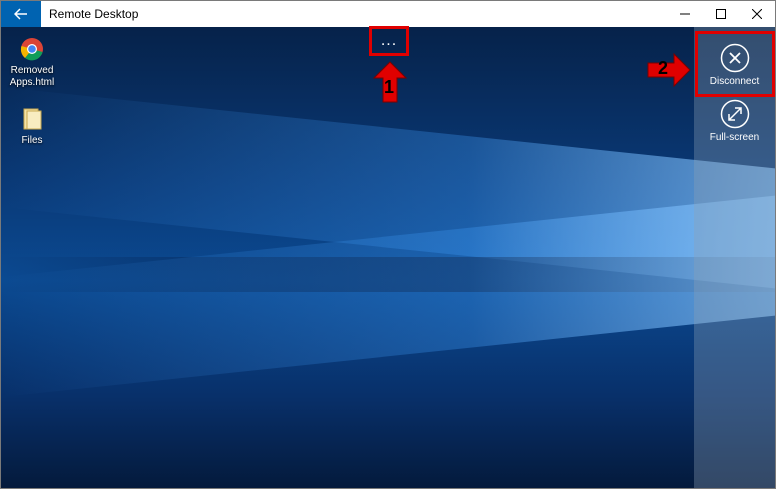 The width and height of the screenshot is (776, 489). I want to click on chrome-icon, so click(31, 49).